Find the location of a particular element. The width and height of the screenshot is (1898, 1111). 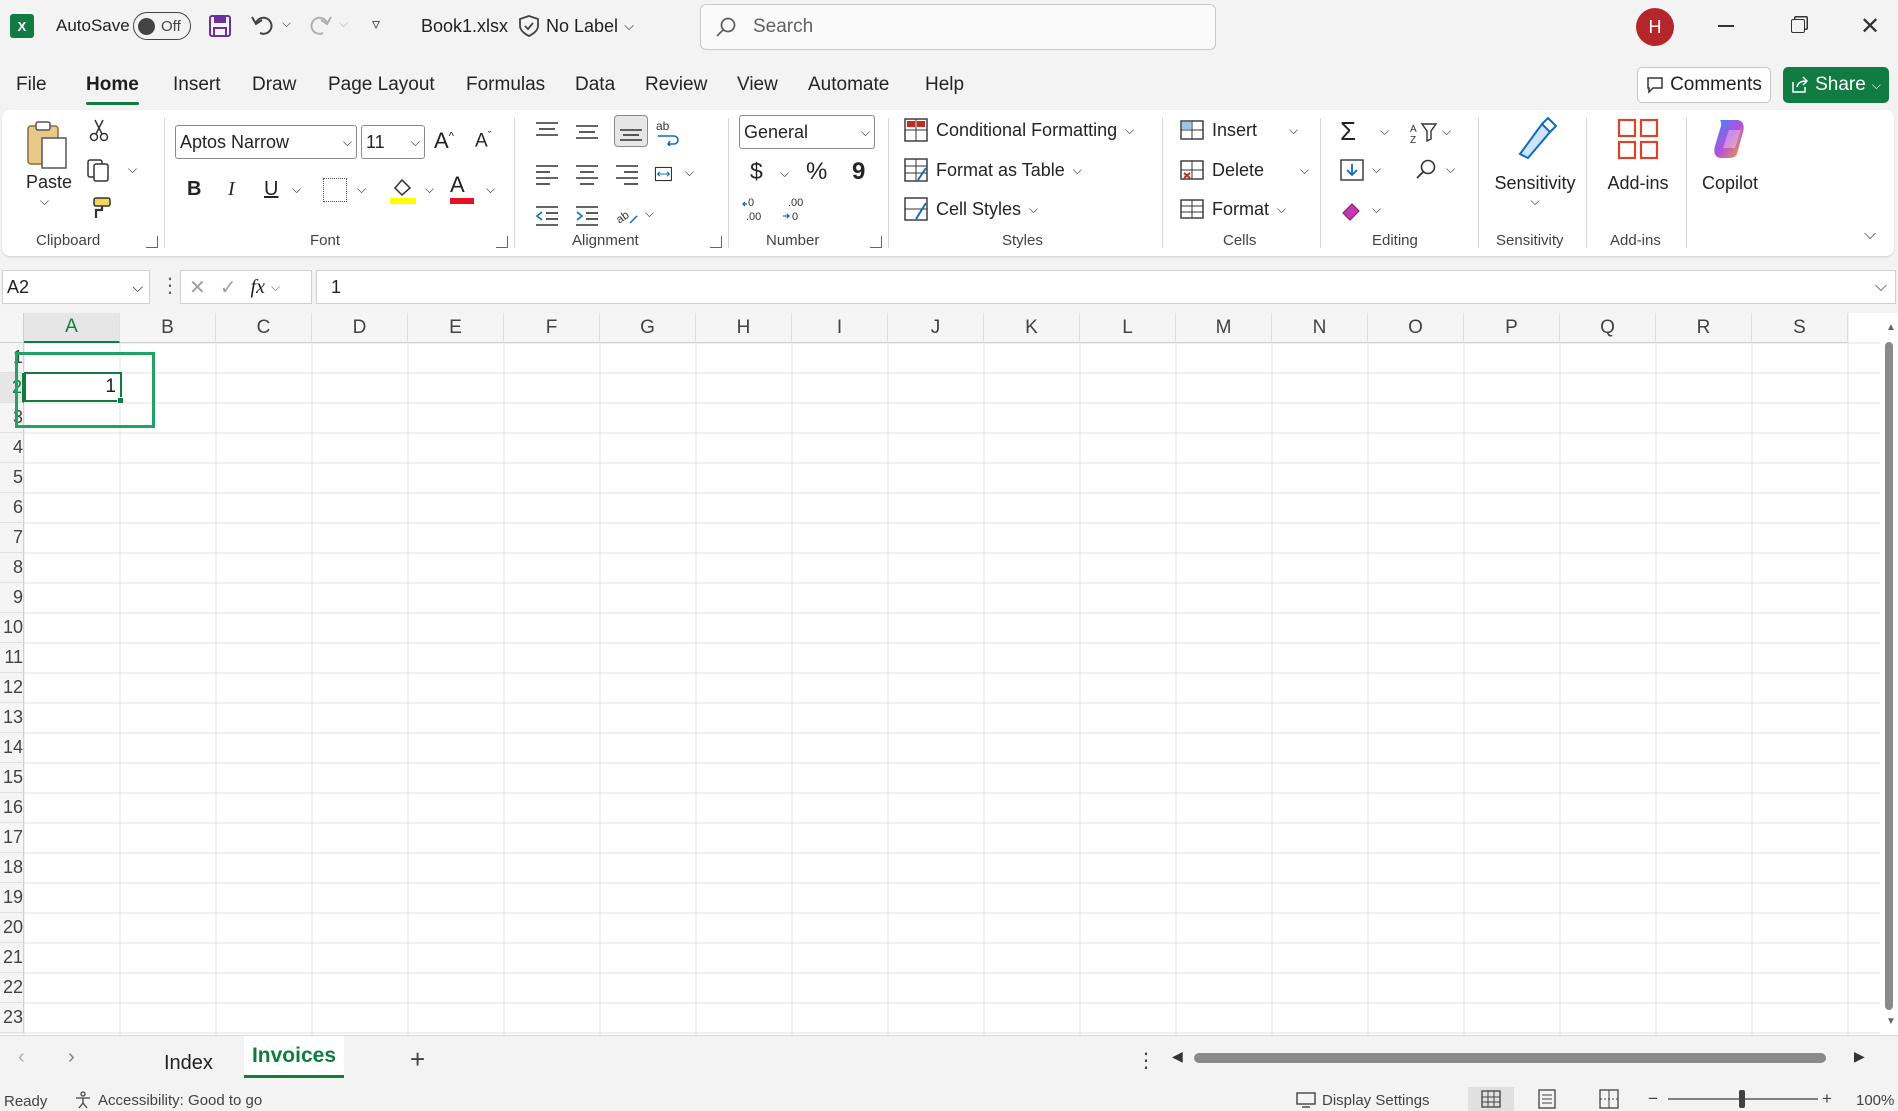

row-header-20: 20 is located at coordinates (12, 928).